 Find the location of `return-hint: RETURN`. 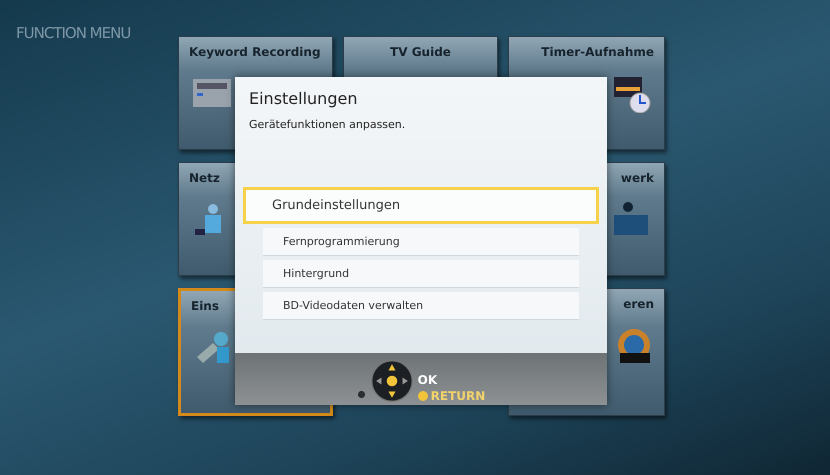

return-hint: RETURN is located at coordinates (458, 396).